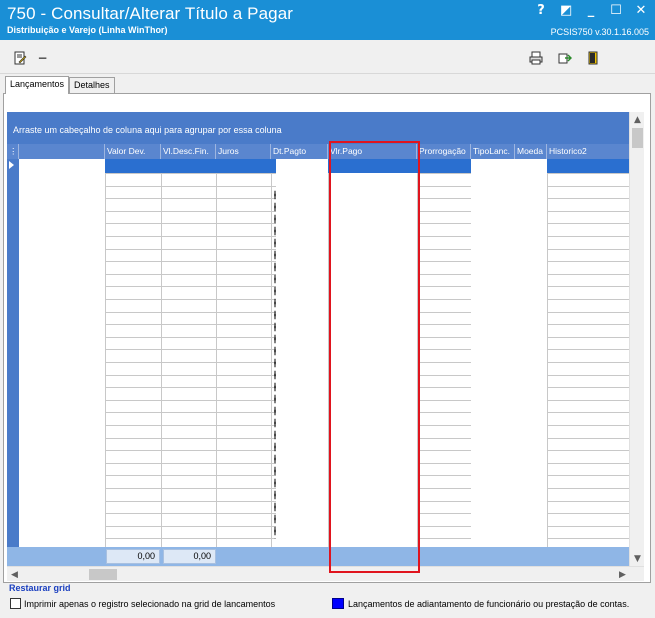 The width and height of the screenshot is (655, 618). What do you see at coordinates (636, 339) in the screenshot?
I see `vertical-scrollbar: ▲ ▼` at bounding box center [636, 339].